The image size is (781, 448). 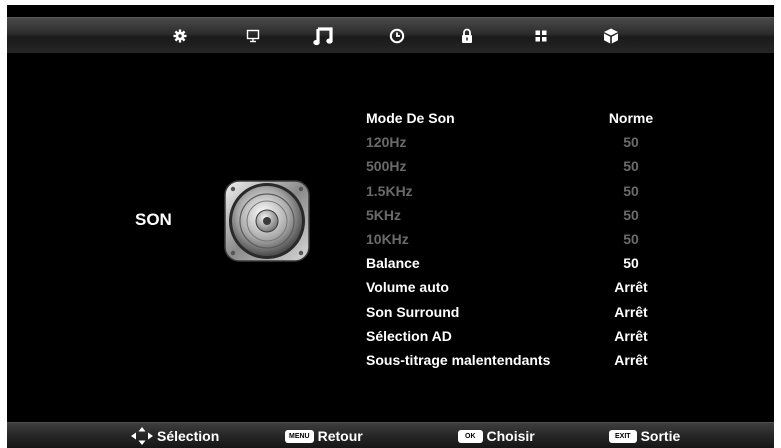 What do you see at coordinates (531, 336) in the screenshot?
I see `setting-row: Sélection AD Arrêt` at bounding box center [531, 336].